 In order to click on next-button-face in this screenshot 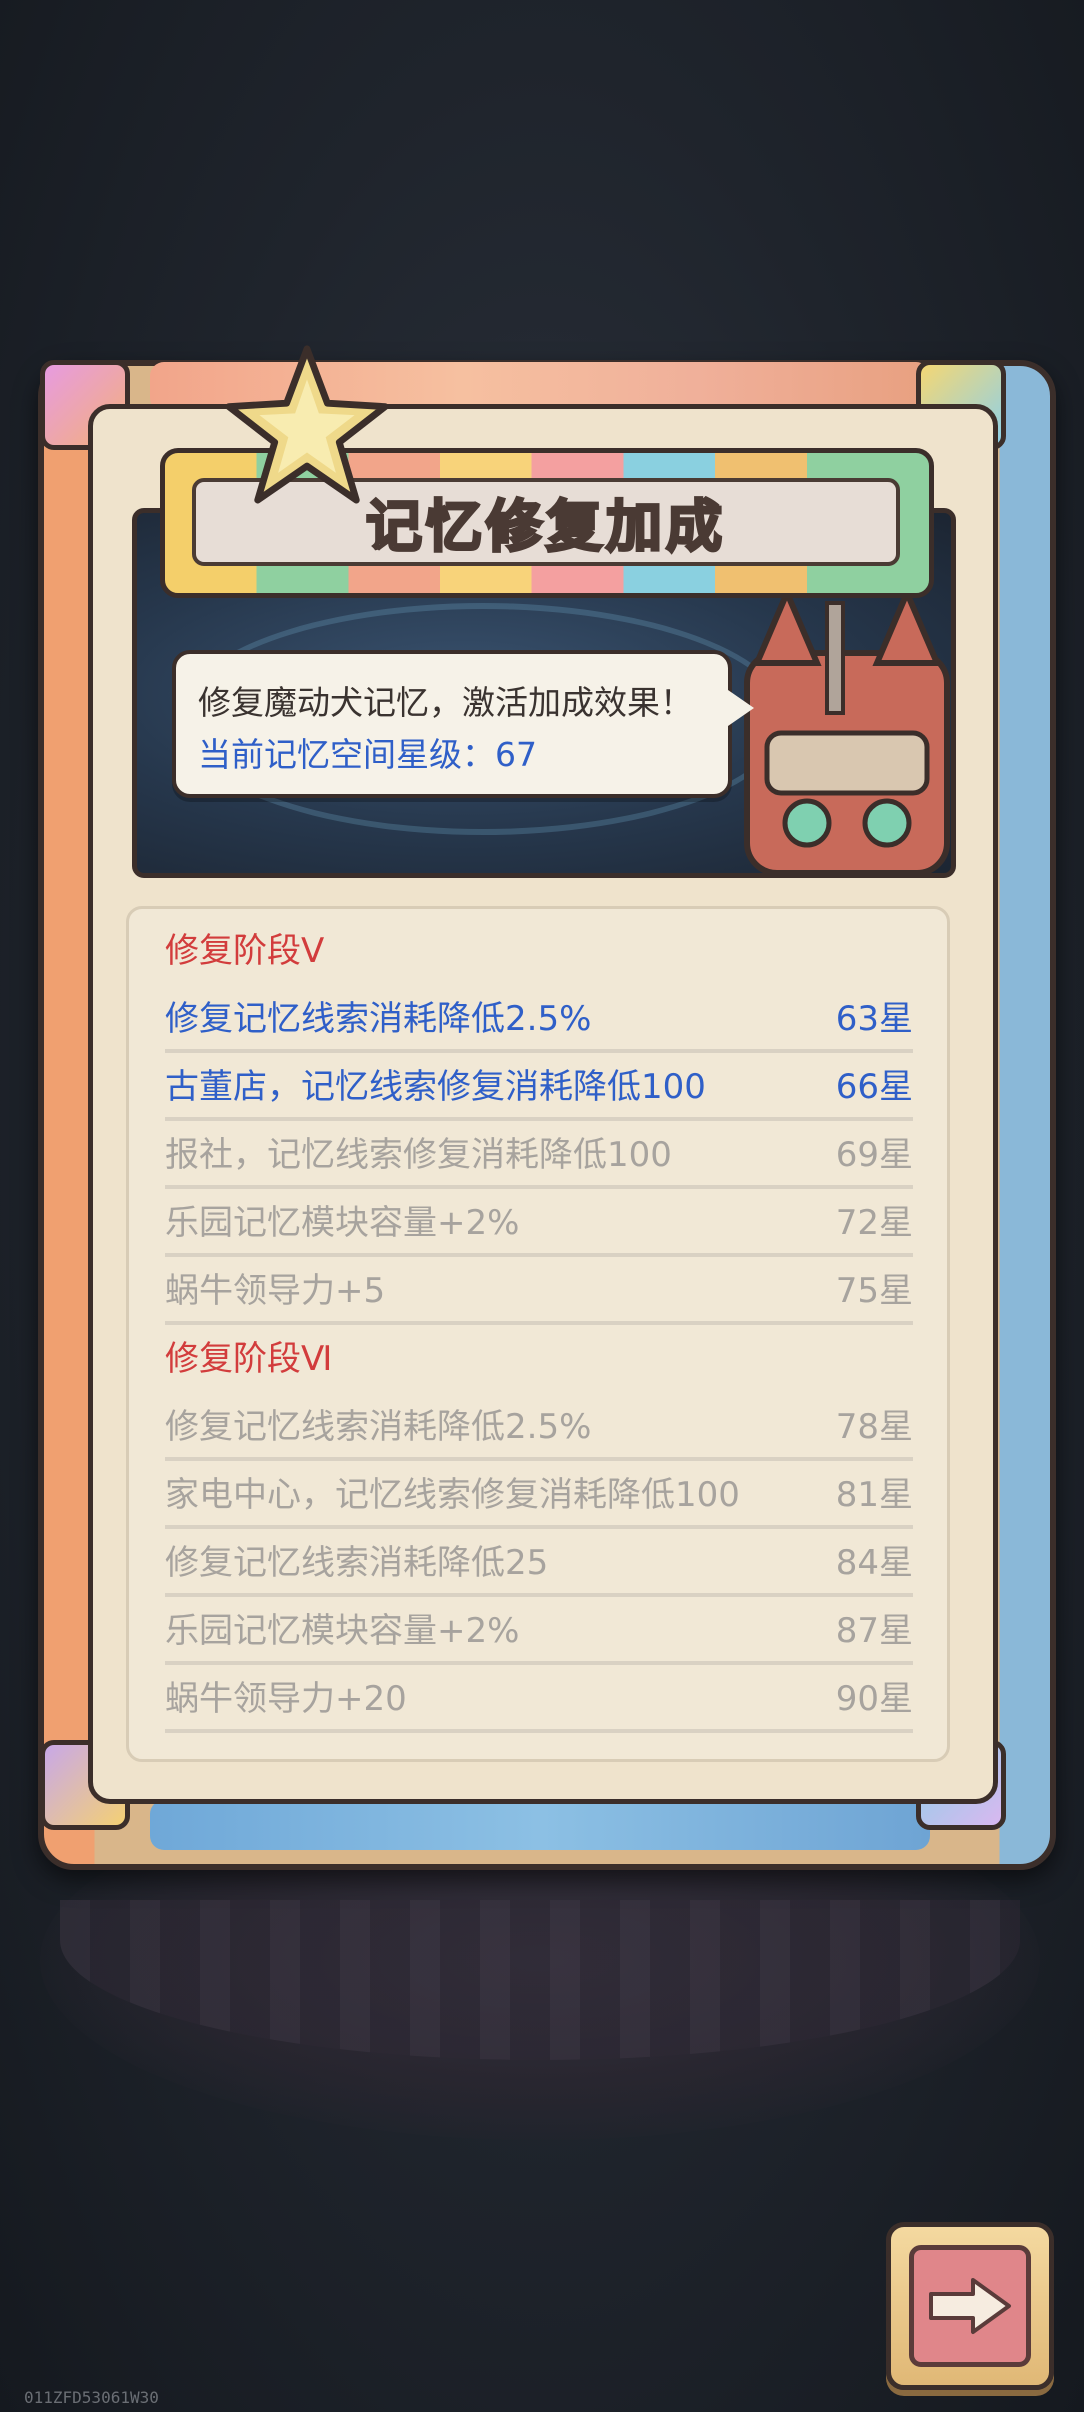, I will do `click(970, 2306)`.